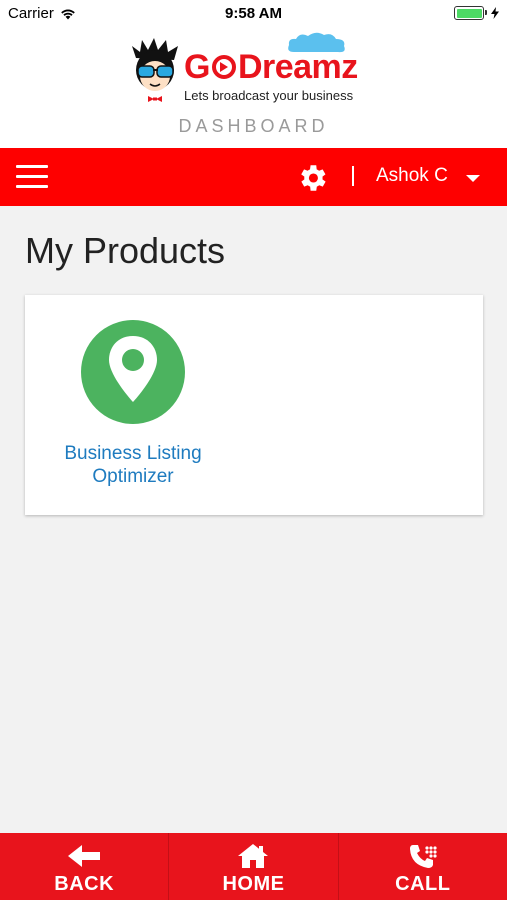 Image resolution: width=507 pixels, height=900 pixels. Describe the element at coordinates (423, 856) in the screenshot. I see `phone-icon` at that location.